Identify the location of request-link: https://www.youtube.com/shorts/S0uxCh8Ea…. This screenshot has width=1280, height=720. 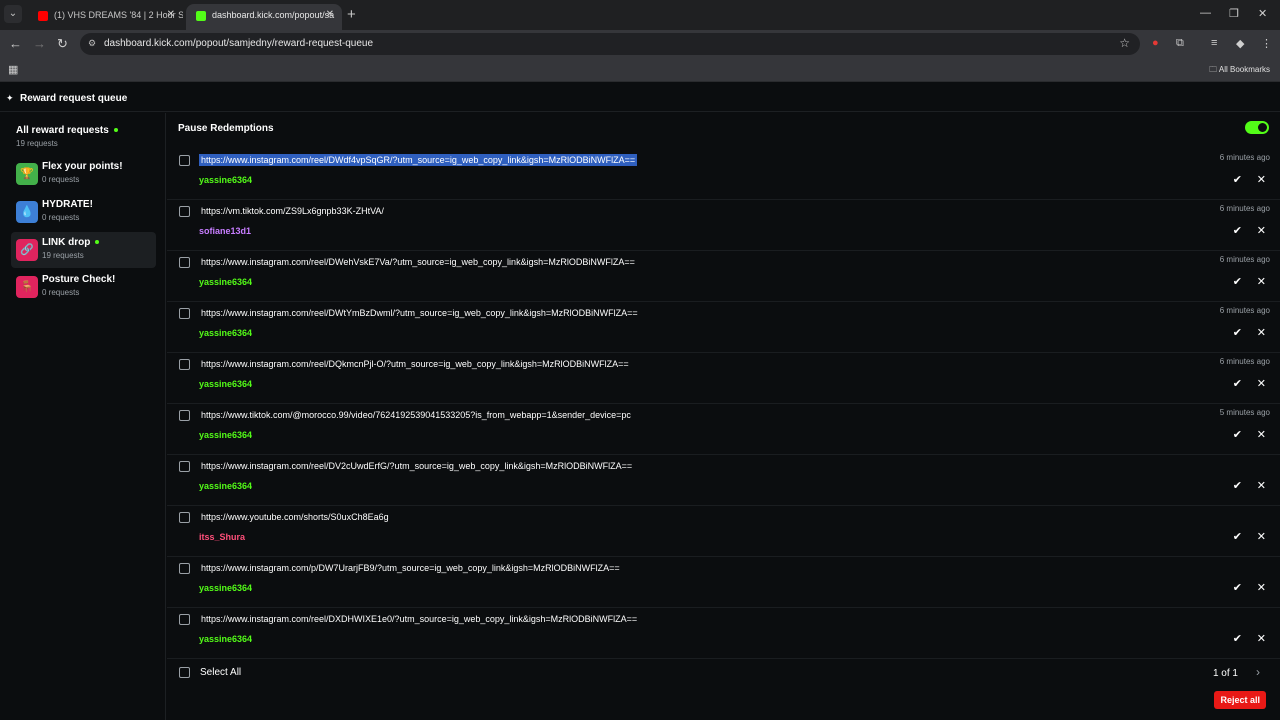
(295, 517).